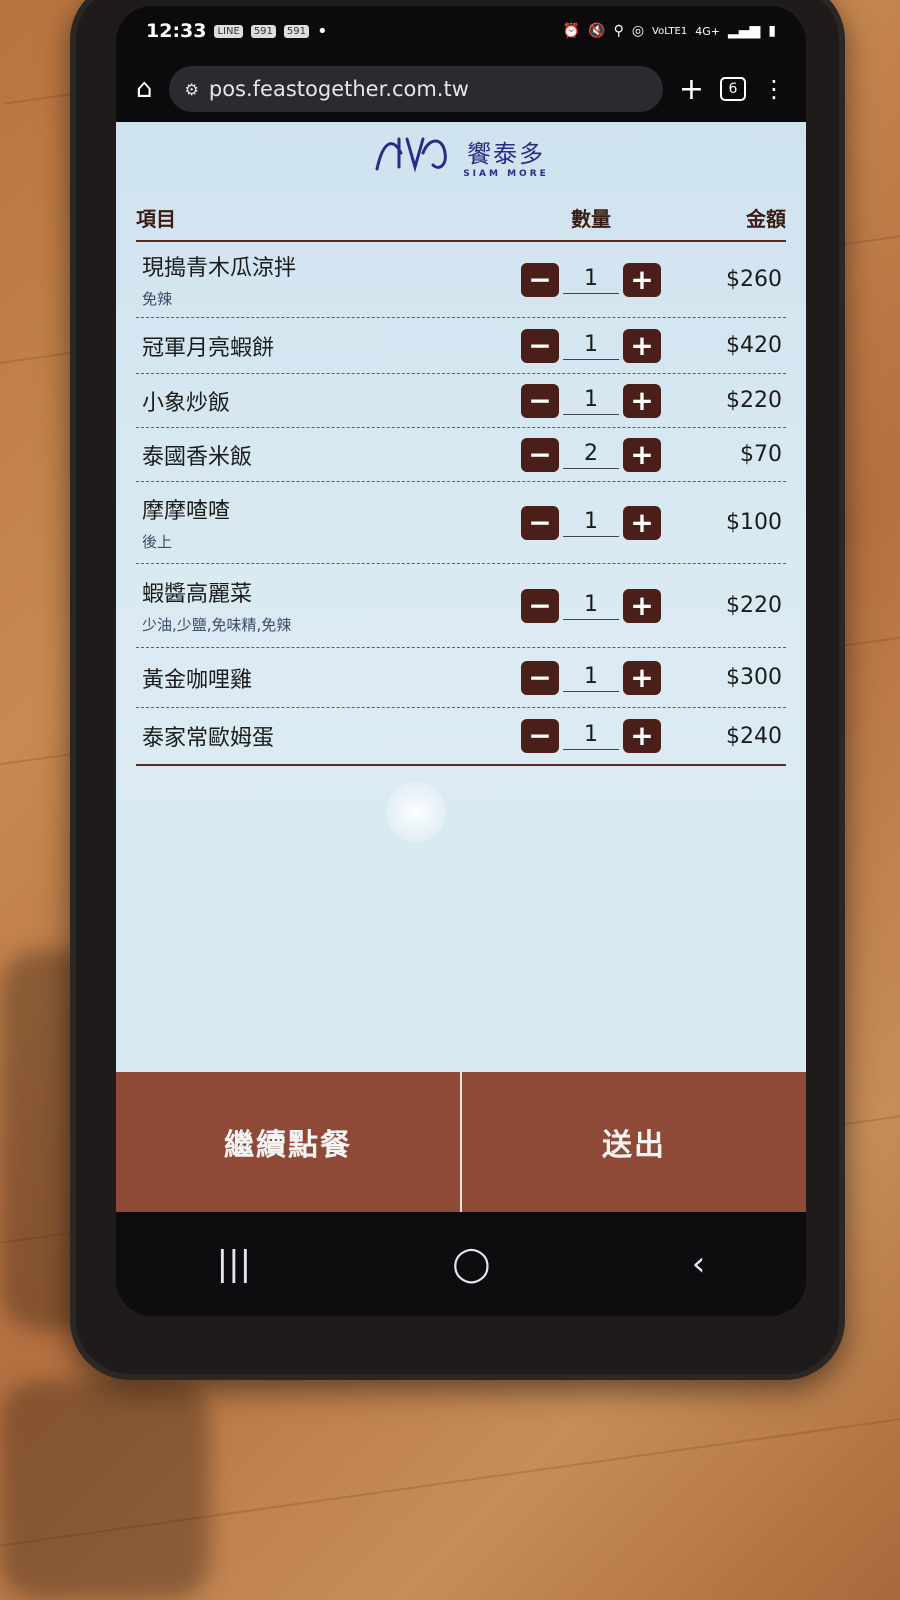 Image resolution: width=900 pixels, height=1600 pixels. Describe the element at coordinates (591, 219) in the screenshot. I see `header-qty: 數量` at that location.